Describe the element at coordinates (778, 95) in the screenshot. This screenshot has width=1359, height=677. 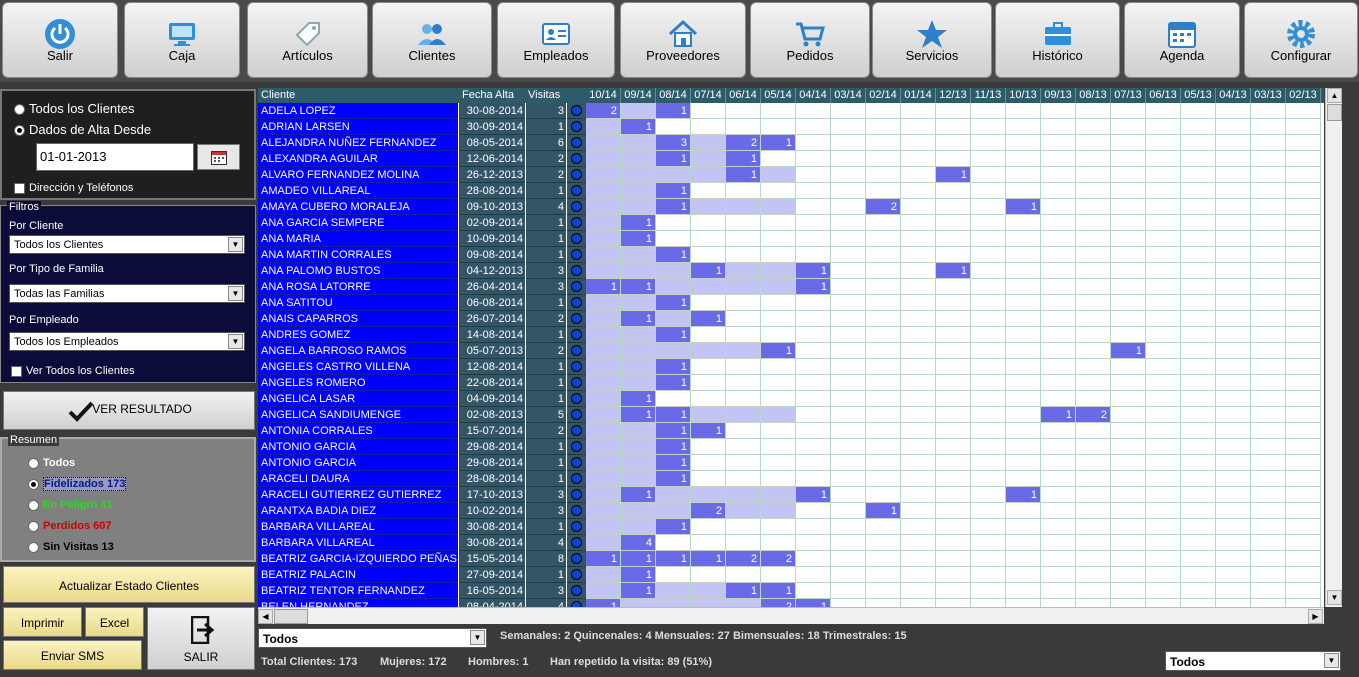
I see `month-header: 05/14` at that location.